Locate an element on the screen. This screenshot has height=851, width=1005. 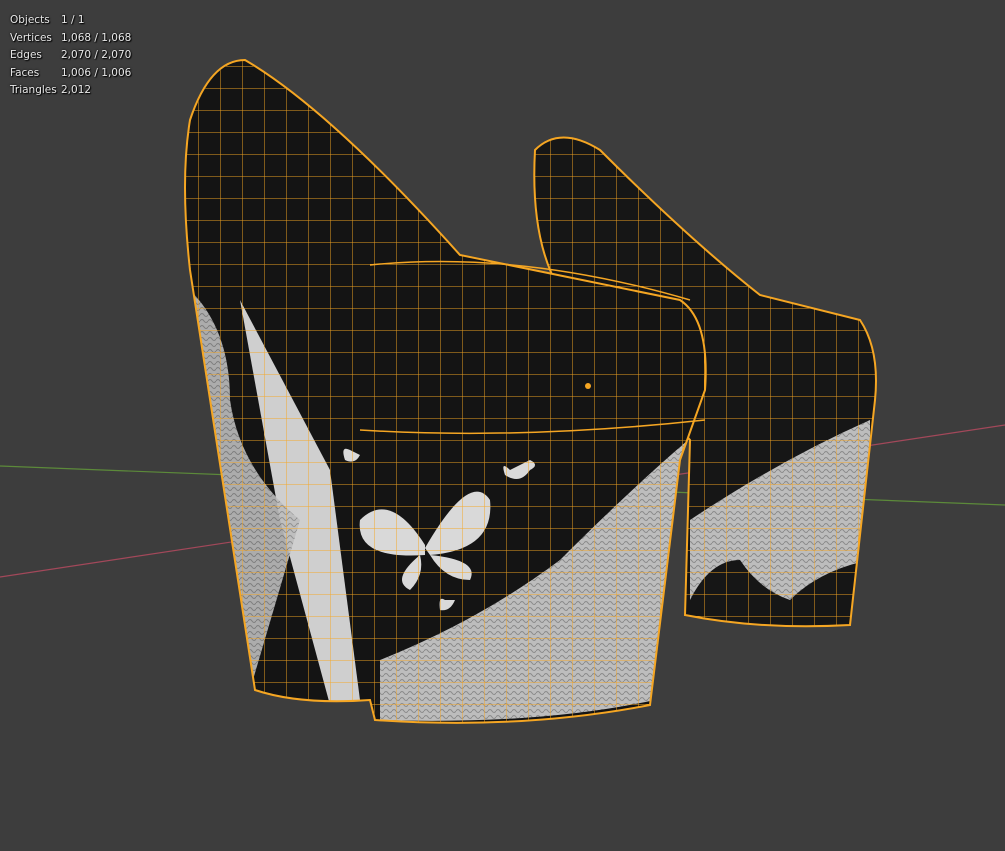
stat-value: 2,070 / 2,070 is located at coordinates (96, 55).